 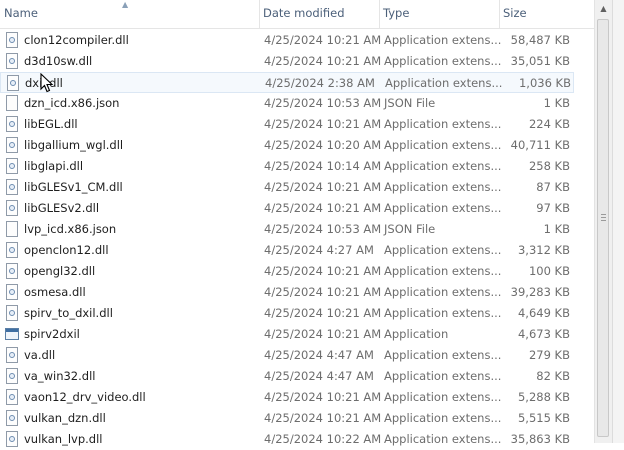 I want to click on file-size: 39,283 KB, so click(x=540, y=292).